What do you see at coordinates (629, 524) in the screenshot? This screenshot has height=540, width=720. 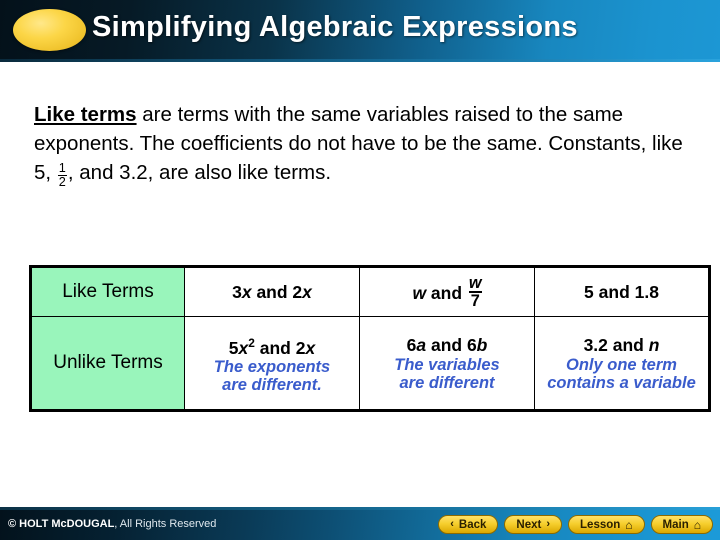 I see `home-icon-lesson: ⌂` at bounding box center [629, 524].